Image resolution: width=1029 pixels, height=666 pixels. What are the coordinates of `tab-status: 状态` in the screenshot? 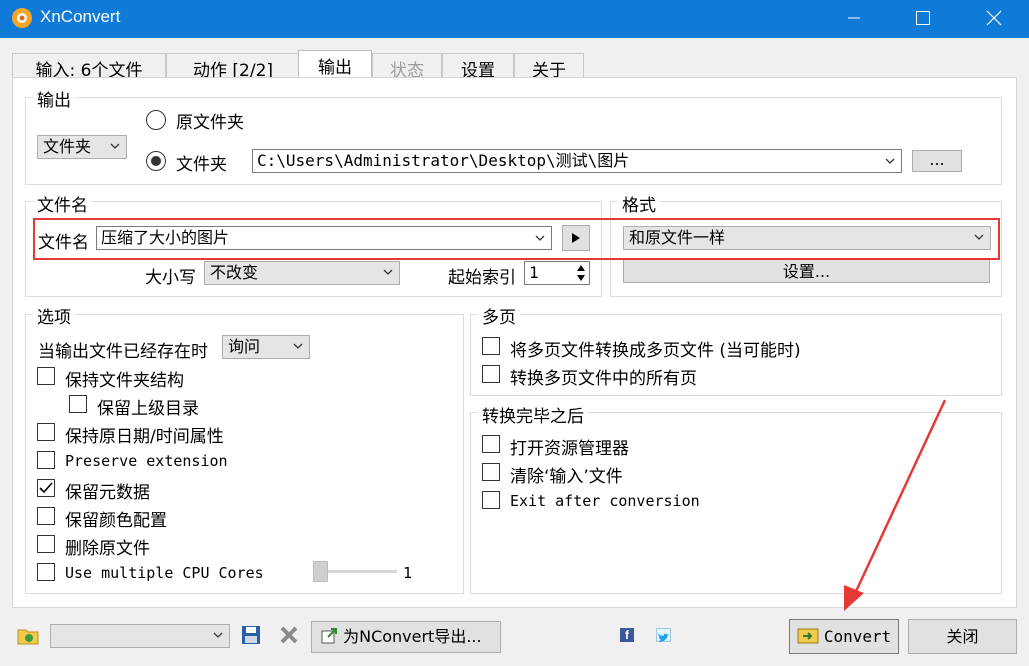 It's located at (407, 67).